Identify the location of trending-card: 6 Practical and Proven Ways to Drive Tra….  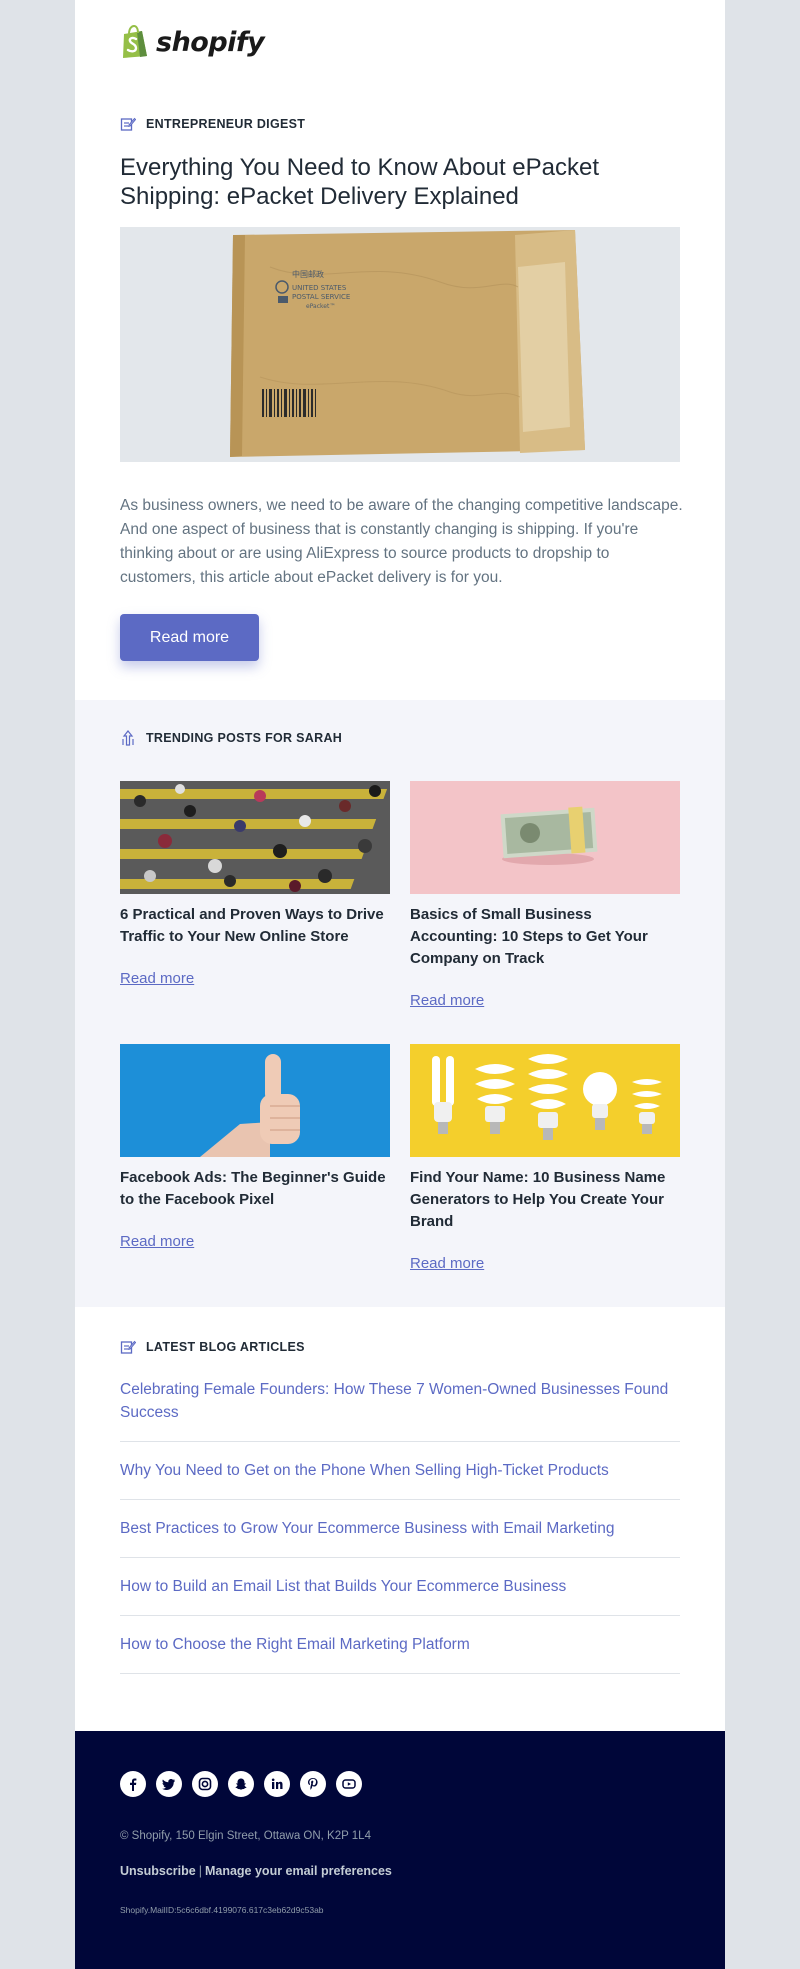
(255, 884).